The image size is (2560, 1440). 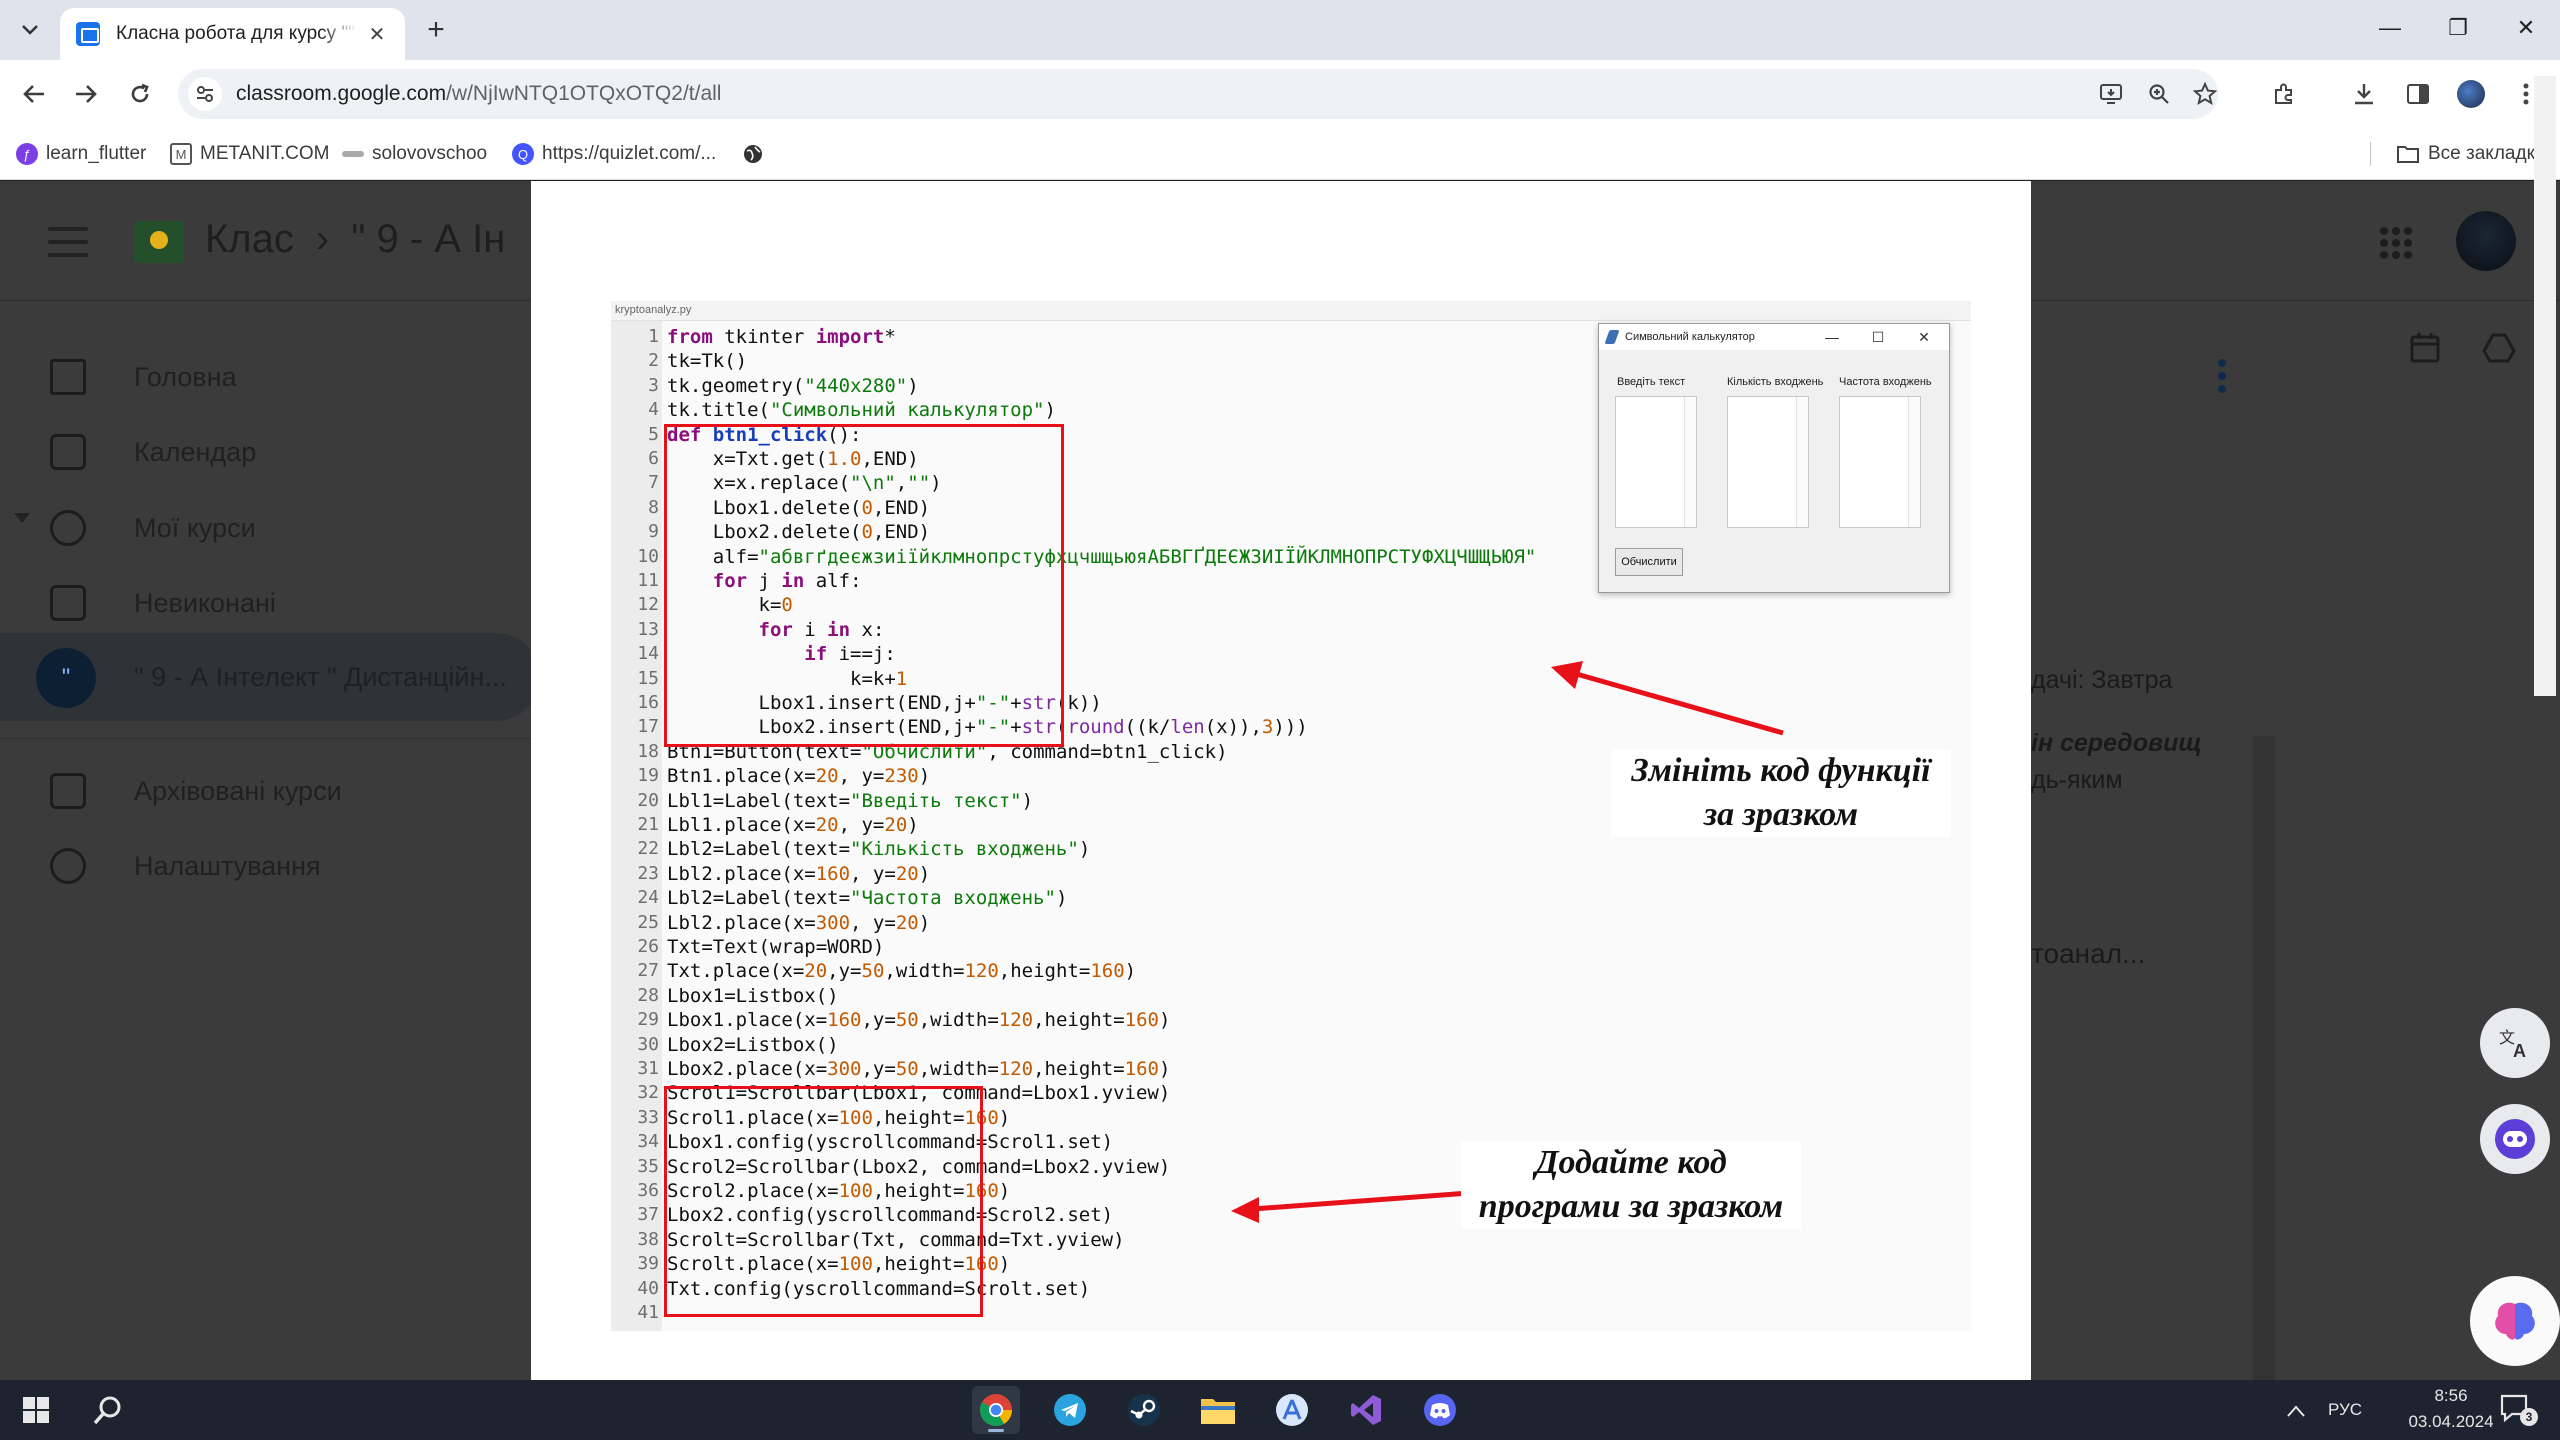 What do you see at coordinates (648, 776) in the screenshot?
I see `line-number: 19` at bounding box center [648, 776].